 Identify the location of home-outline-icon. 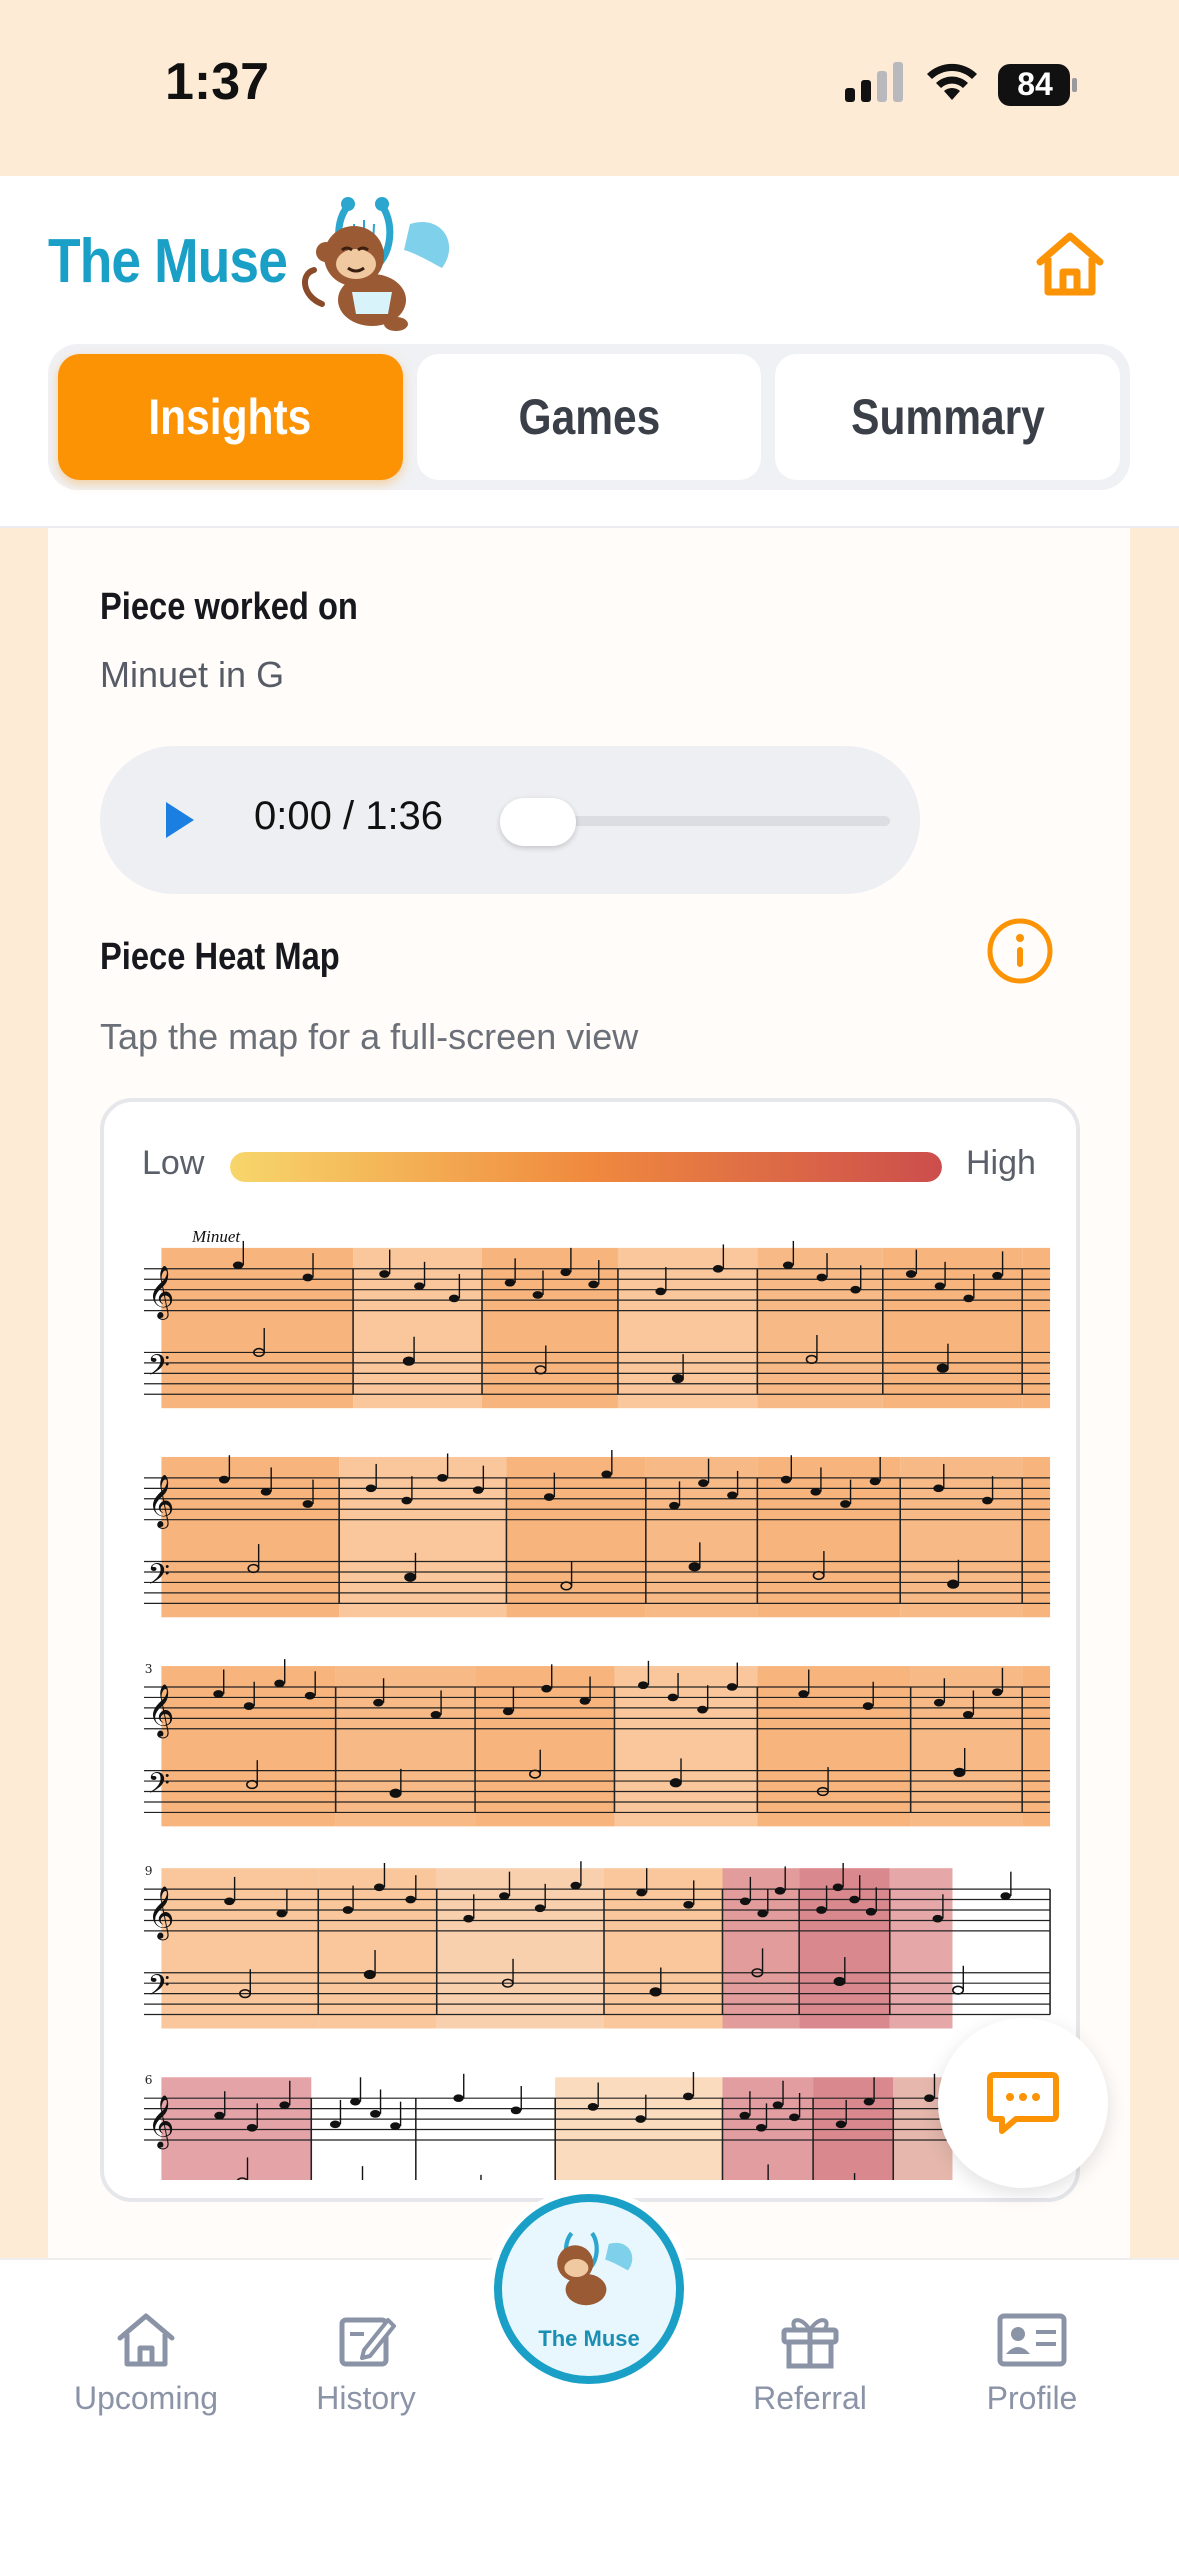
(146, 2340).